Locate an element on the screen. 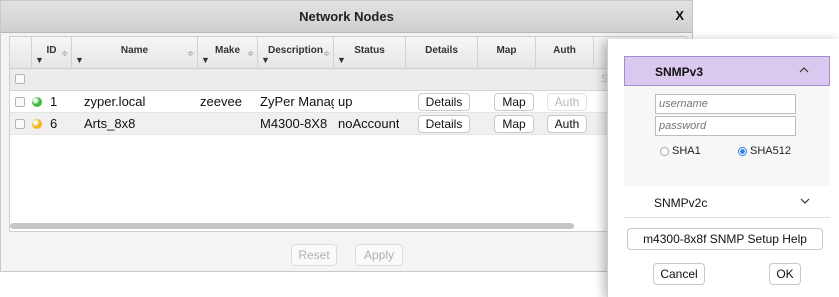 This screenshot has height=297, width=839. row-status: up is located at coordinates (345, 101).